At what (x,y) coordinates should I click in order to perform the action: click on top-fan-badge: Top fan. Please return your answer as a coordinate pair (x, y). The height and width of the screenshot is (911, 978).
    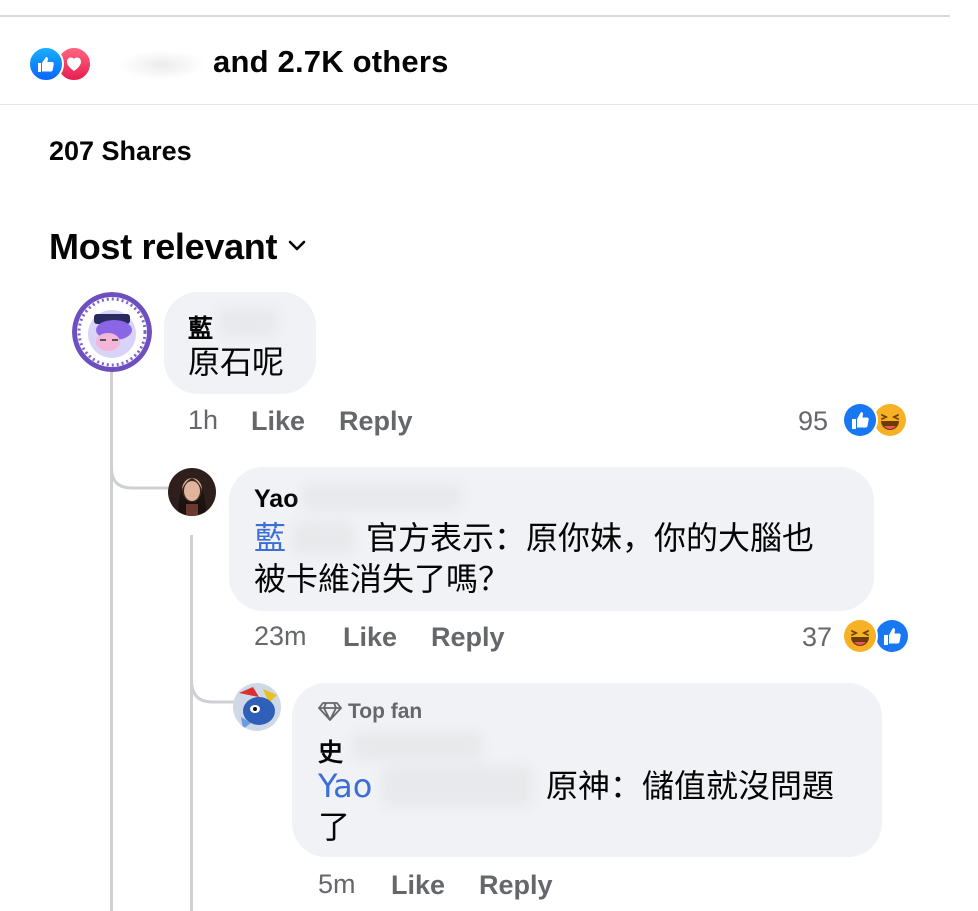
    Looking at the image, I should click on (370, 713).